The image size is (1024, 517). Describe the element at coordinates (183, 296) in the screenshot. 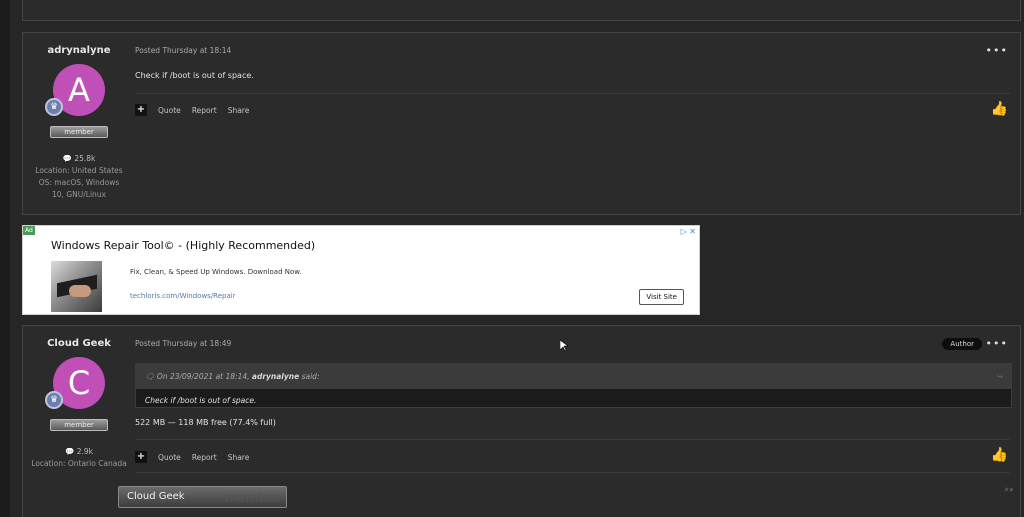

I see `ad-url: techloris.com/Windows/Repair` at that location.